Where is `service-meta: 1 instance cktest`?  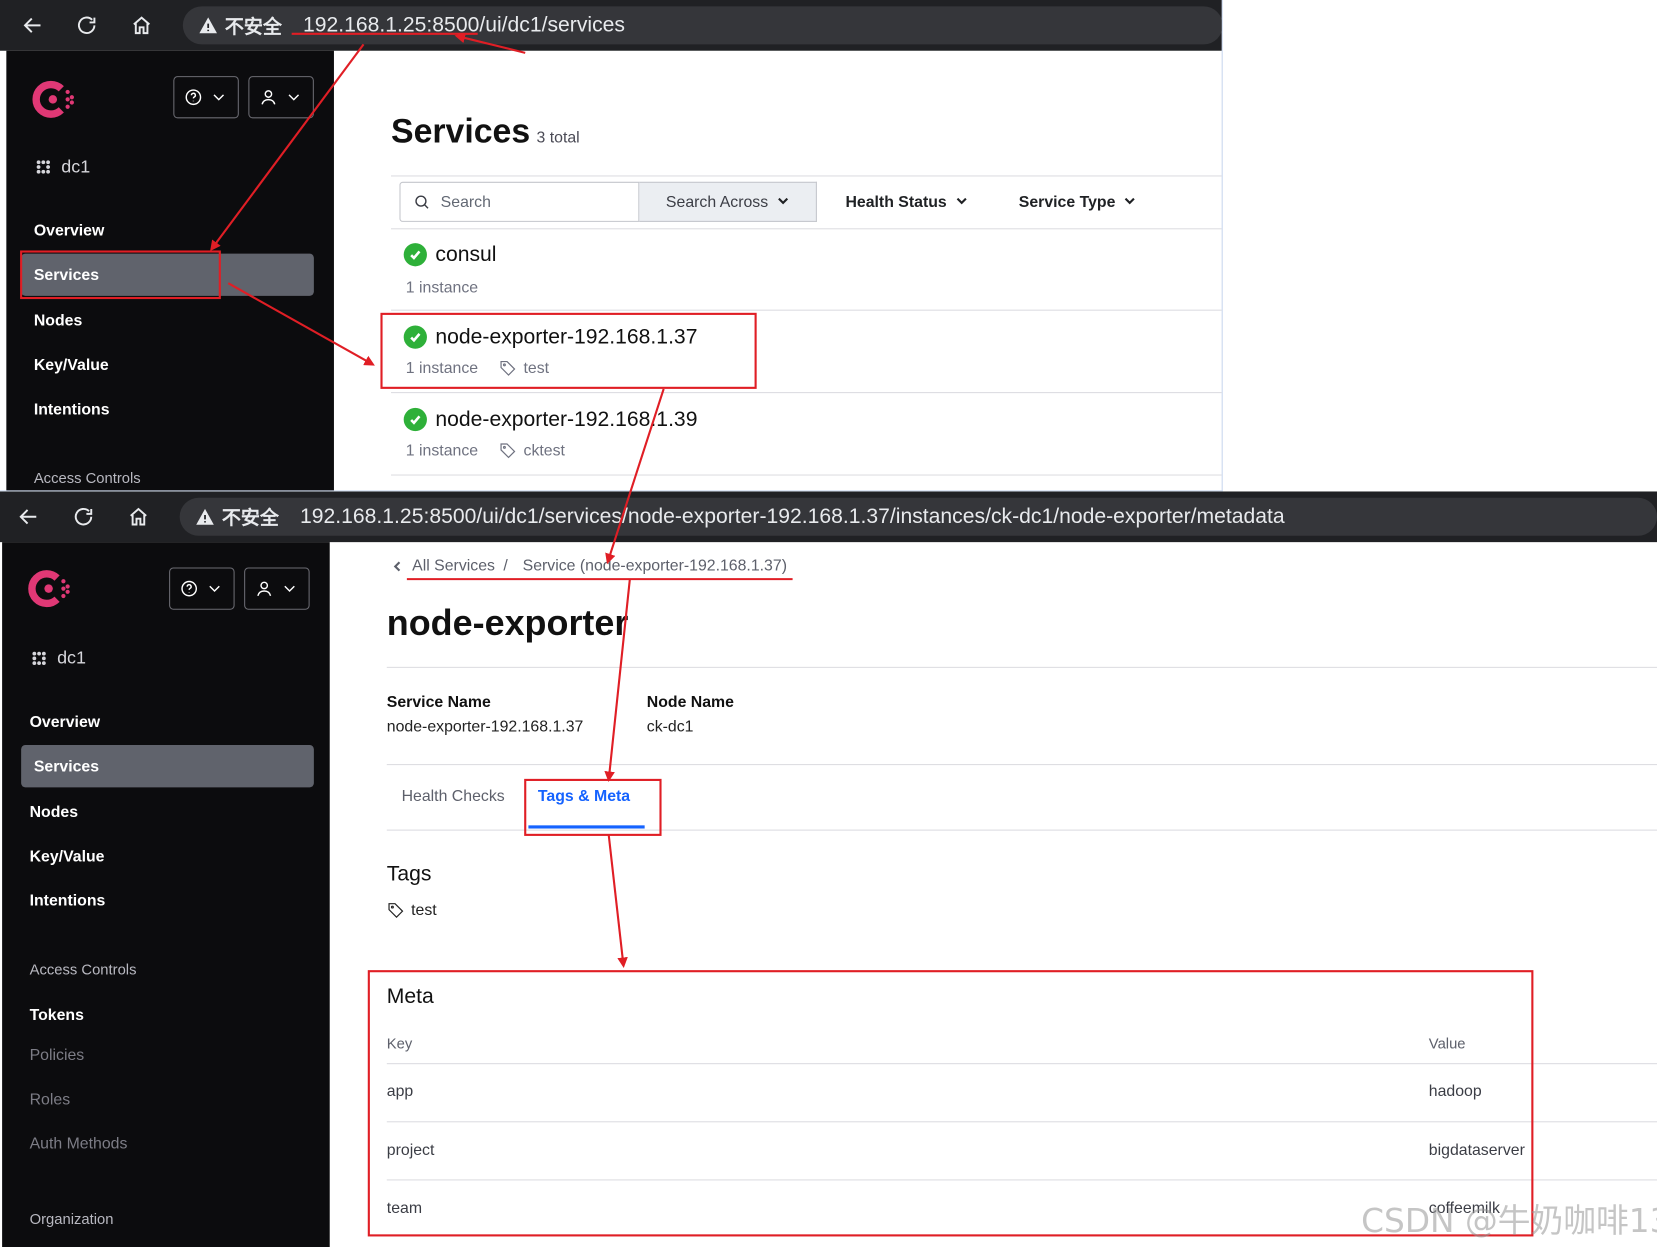
service-meta: 1 instance cktest is located at coordinates (485, 451).